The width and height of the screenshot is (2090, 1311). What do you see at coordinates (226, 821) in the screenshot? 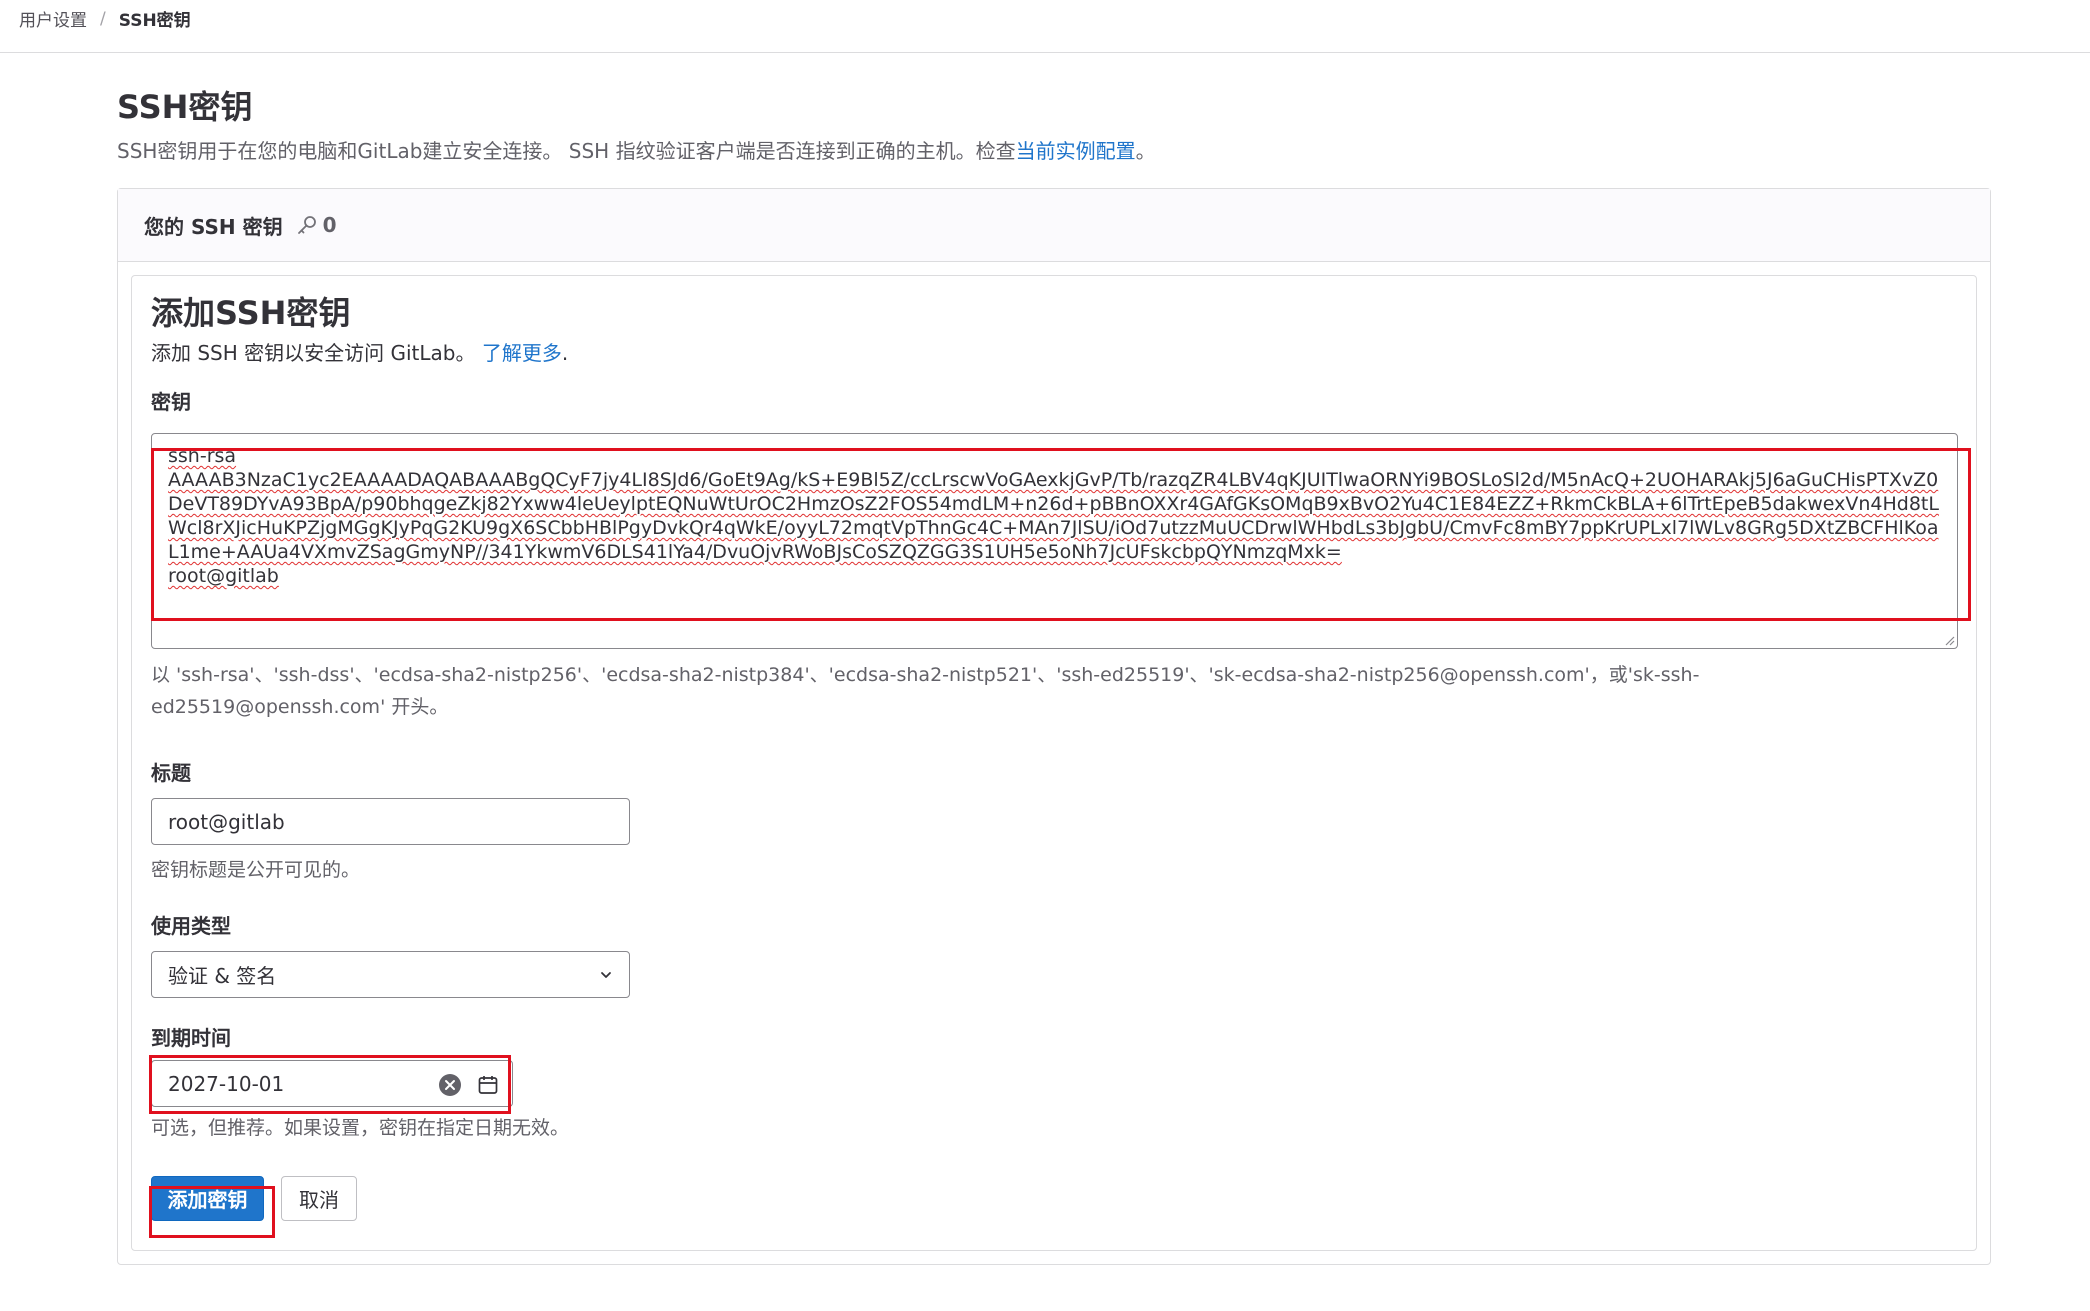
I see `title-input-value: root@gitlab` at bounding box center [226, 821].